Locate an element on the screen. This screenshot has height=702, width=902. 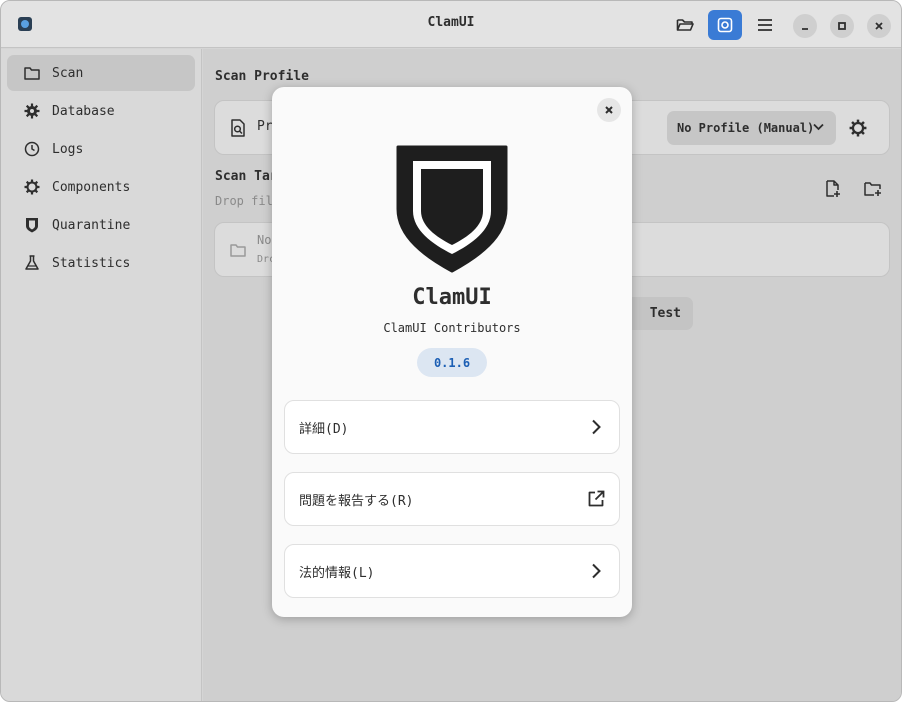
profile-dropdown: No Profile (Manual) is located at coordinates (751, 128).